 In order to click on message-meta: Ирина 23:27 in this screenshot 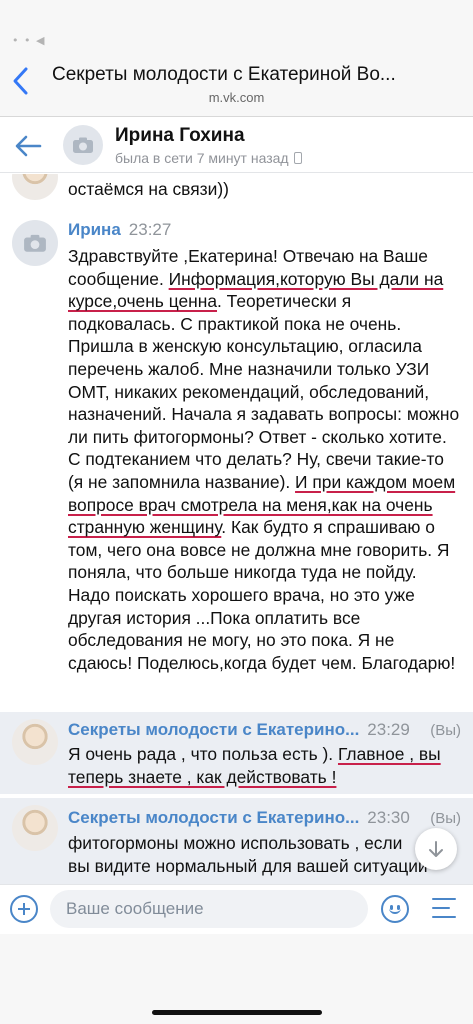, I will do `click(119, 230)`.